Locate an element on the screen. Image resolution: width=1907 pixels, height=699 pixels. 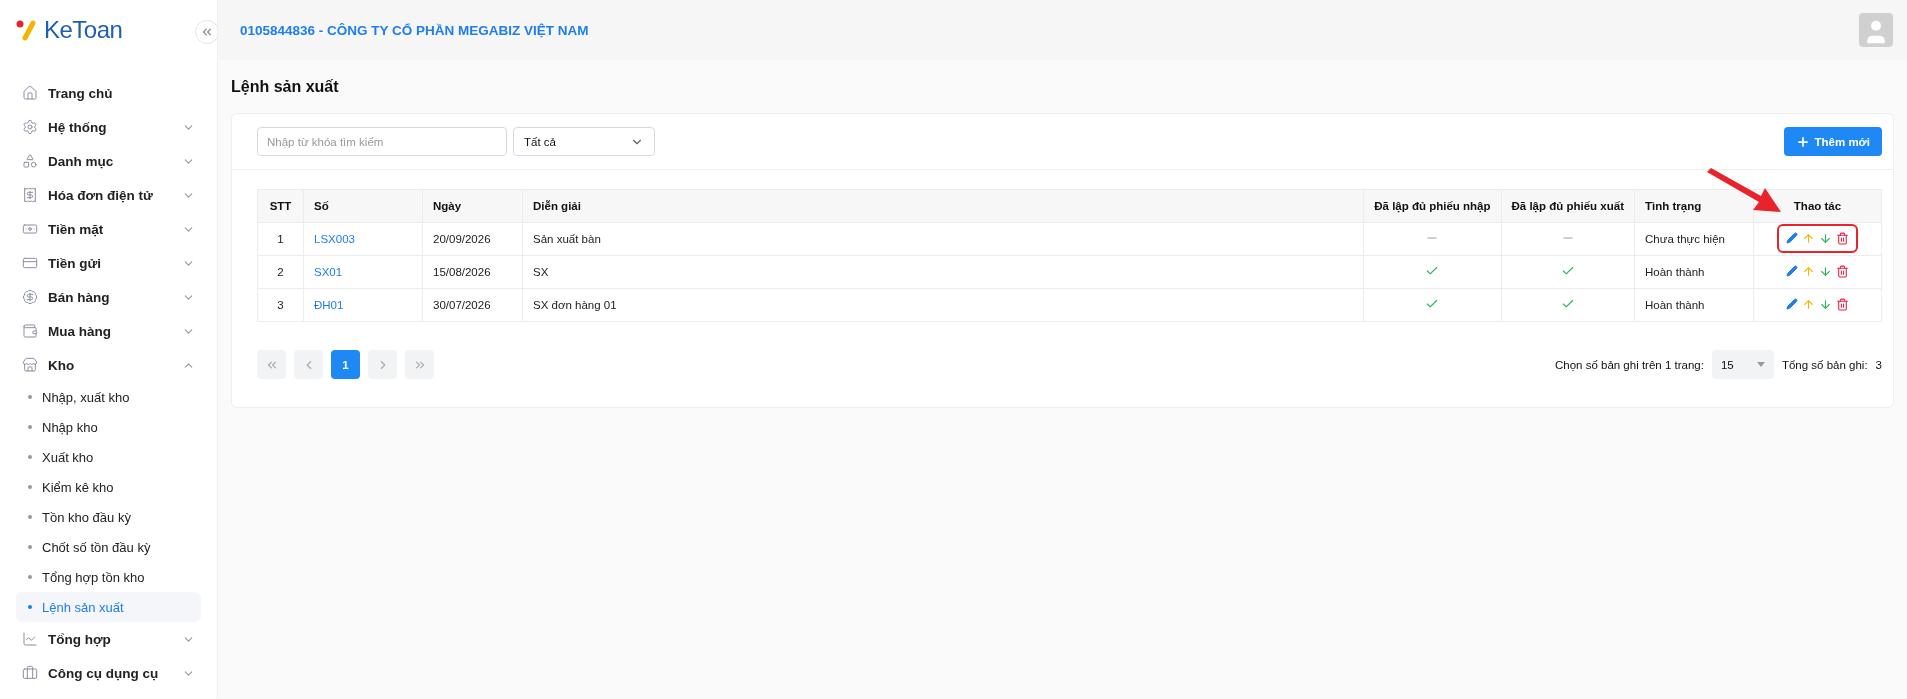
sidebar-item: Tiền gửi is located at coordinates (108, 263).